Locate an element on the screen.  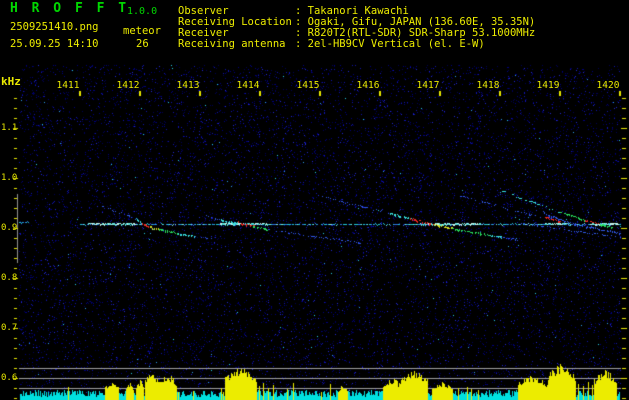
x-tick-label: 1416 is located at coordinates (368, 85).